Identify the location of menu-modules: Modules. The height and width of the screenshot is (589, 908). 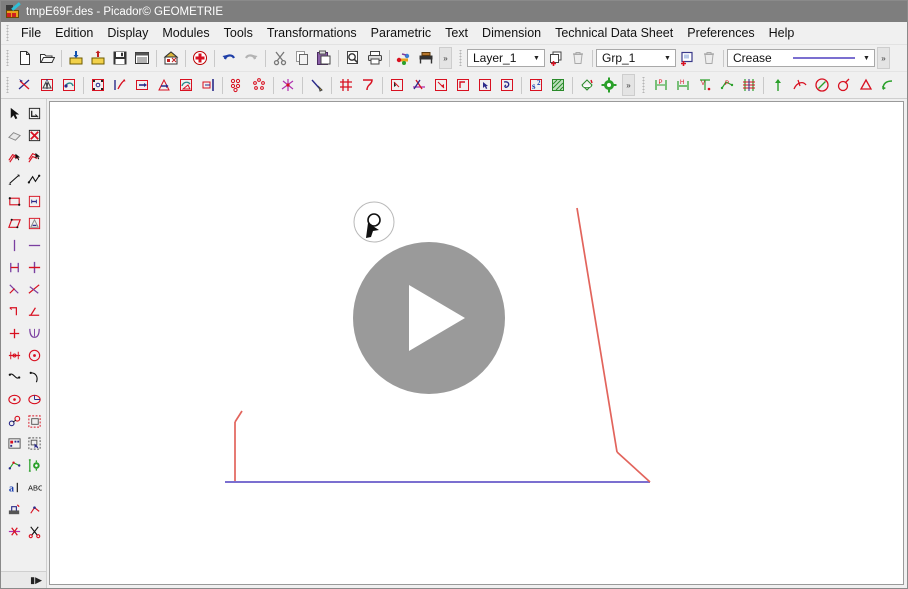
(185, 33).